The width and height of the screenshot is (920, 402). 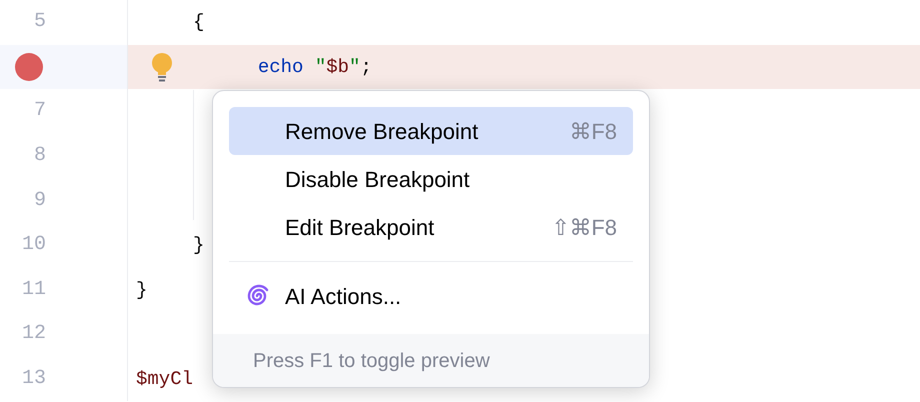 I want to click on menu-item: Edit Breakpoint ⇧⌘F8, so click(x=431, y=227).